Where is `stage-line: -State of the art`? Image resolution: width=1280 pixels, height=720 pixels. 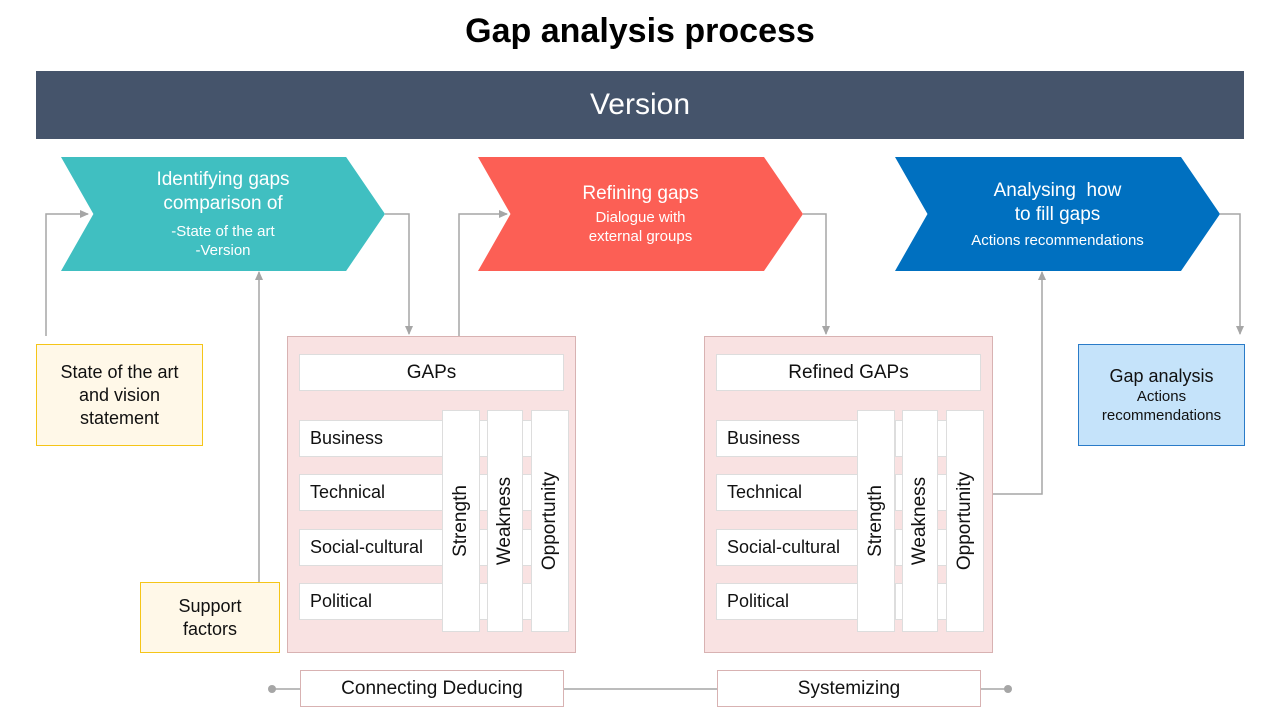 stage-line: -State of the art is located at coordinates (223, 231).